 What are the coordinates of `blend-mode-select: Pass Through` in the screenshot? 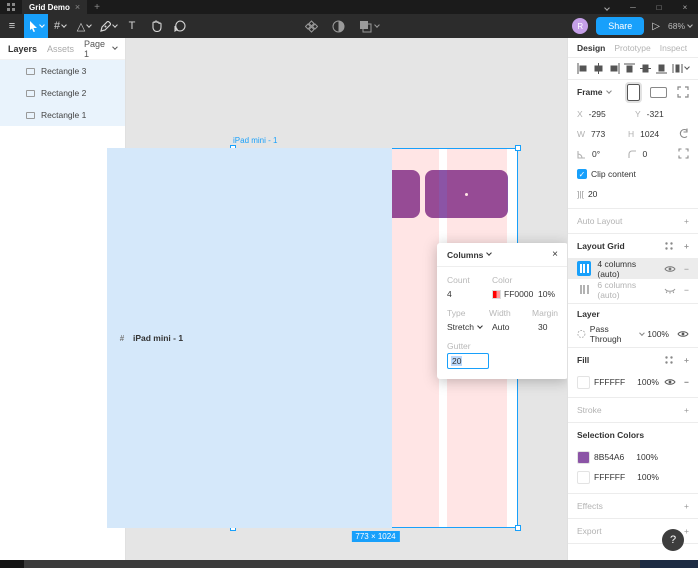 It's located at (617, 334).